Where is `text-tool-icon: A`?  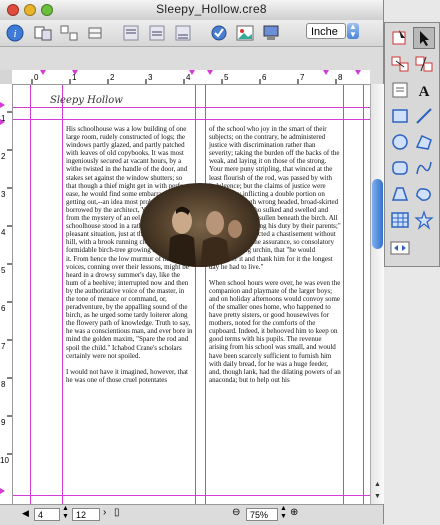
text-tool-icon: A is located at coordinates (424, 90).